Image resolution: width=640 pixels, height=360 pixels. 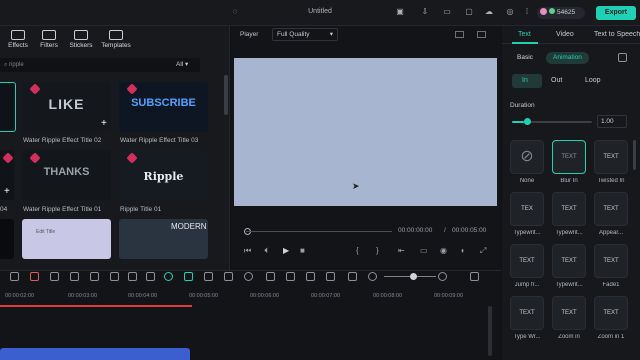 What do you see at coordinates (100, 65) in the screenshot?
I see `search-input: ⌕ ripple` at bounding box center [100, 65].